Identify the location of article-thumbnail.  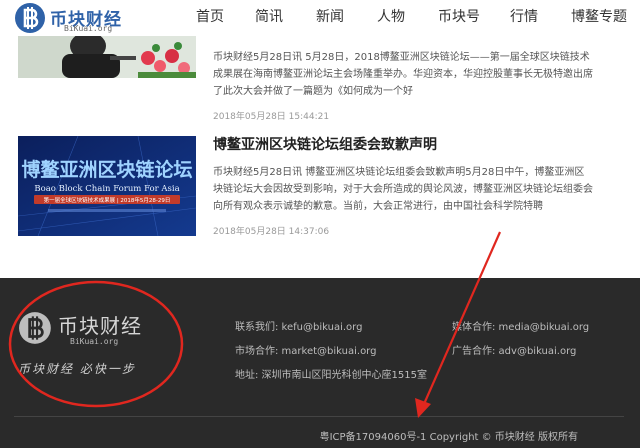
(107, 57).